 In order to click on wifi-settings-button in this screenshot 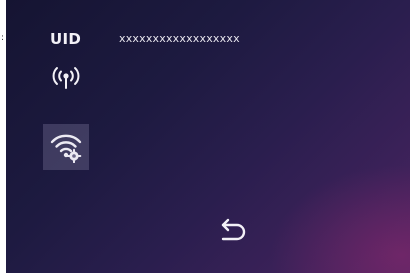, I will do `click(66, 147)`.